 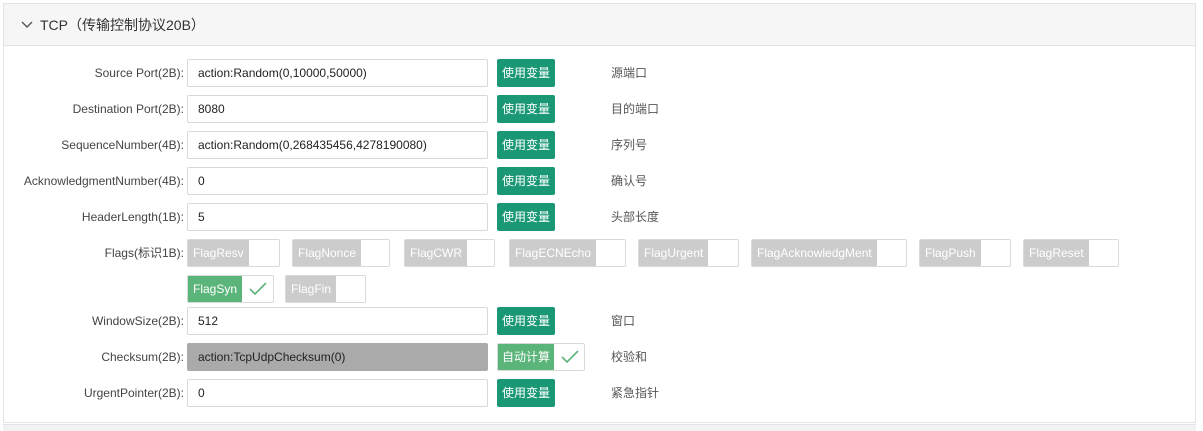 What do you see at coordinates (635, 109) in the screenshot?
I see `dest-port-desc: 目的端口` at bounding box center [635, 109].